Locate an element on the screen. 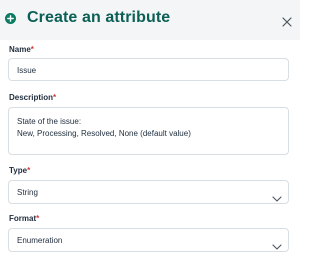 The image size is (320, 257). name-label-text: Name is located at coordinates (20, 49).